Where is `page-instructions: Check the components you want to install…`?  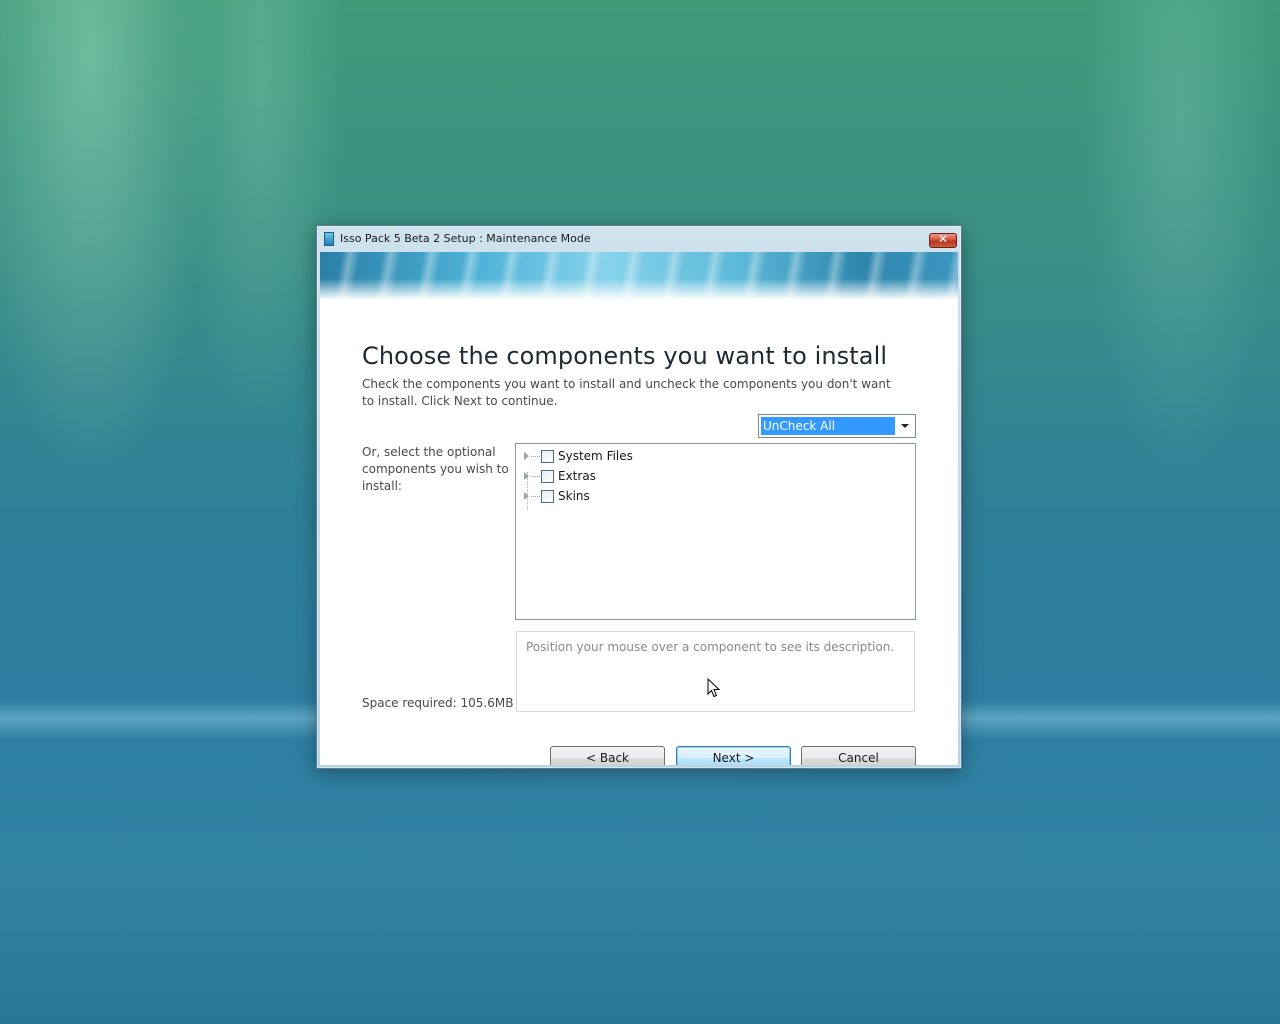 page-instructions: Check the components you want to install… is located at coordinates (626, 392).